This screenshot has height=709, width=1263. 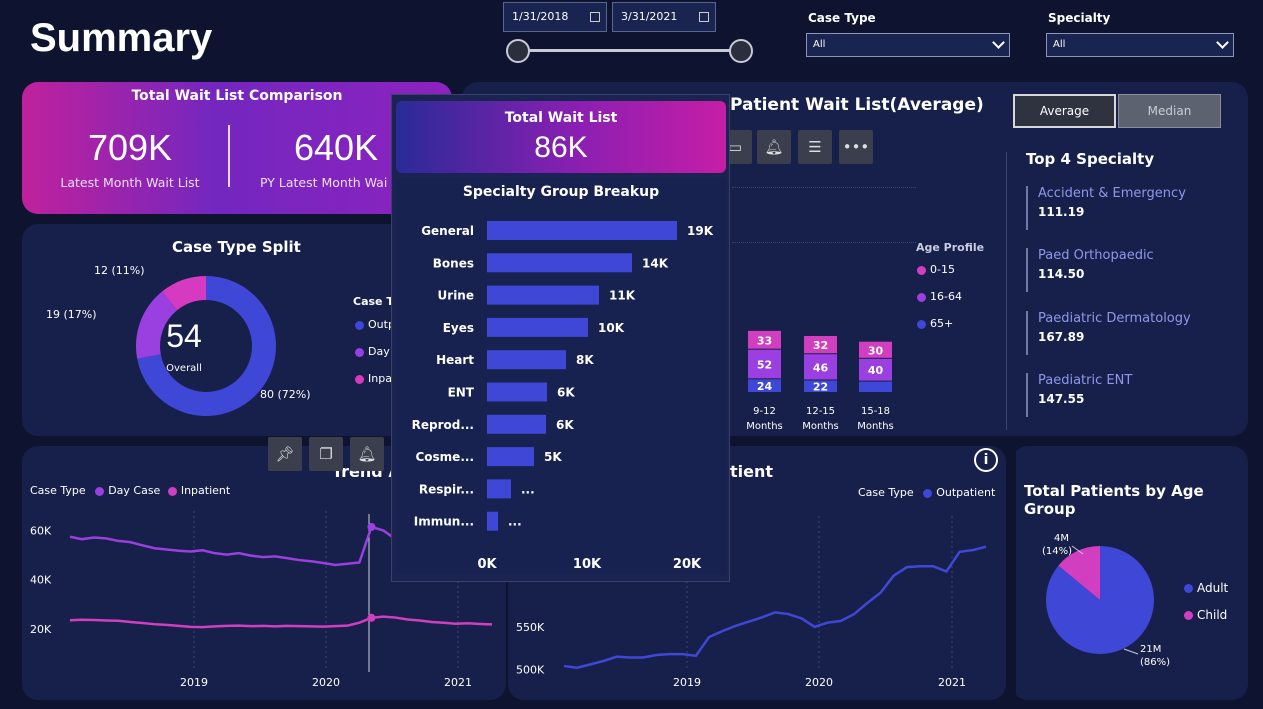 What do you see at coordinates (1061, 538) in the screenshot?
I see `child-label-value: 4M` at bounding box center [1061, 538].